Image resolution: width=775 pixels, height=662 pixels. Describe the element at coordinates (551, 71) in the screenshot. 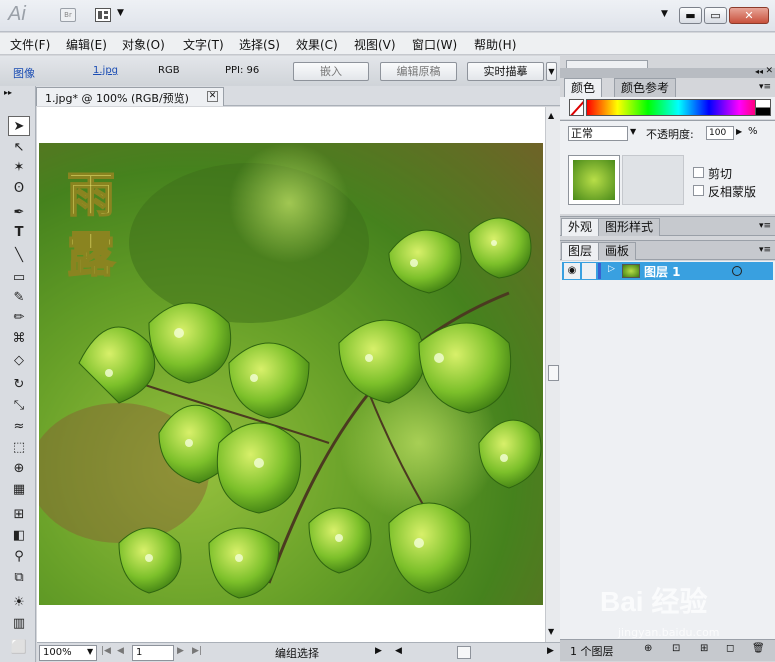

I see `trace-options-dropdown: ▼` at that location.